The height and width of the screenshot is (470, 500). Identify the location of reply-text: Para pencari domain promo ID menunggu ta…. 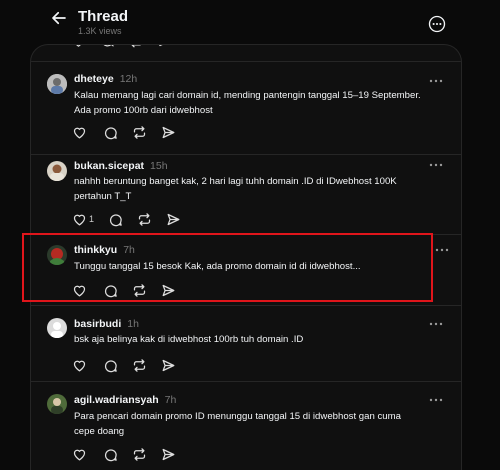
(237, 424).